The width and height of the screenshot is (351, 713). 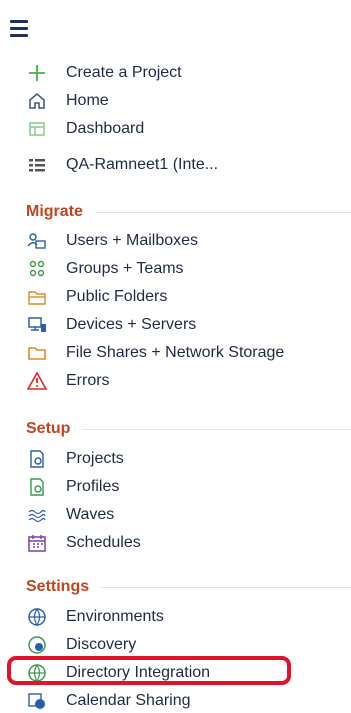 I want to click on groups-teams-label: Groups + Teams, so click(x=125, y=268).